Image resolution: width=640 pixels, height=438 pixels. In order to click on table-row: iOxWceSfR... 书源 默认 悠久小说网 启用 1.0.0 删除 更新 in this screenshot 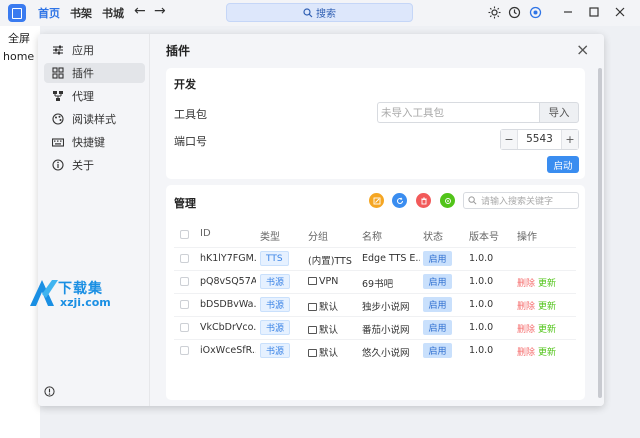, I will do `click(375, 350)`.